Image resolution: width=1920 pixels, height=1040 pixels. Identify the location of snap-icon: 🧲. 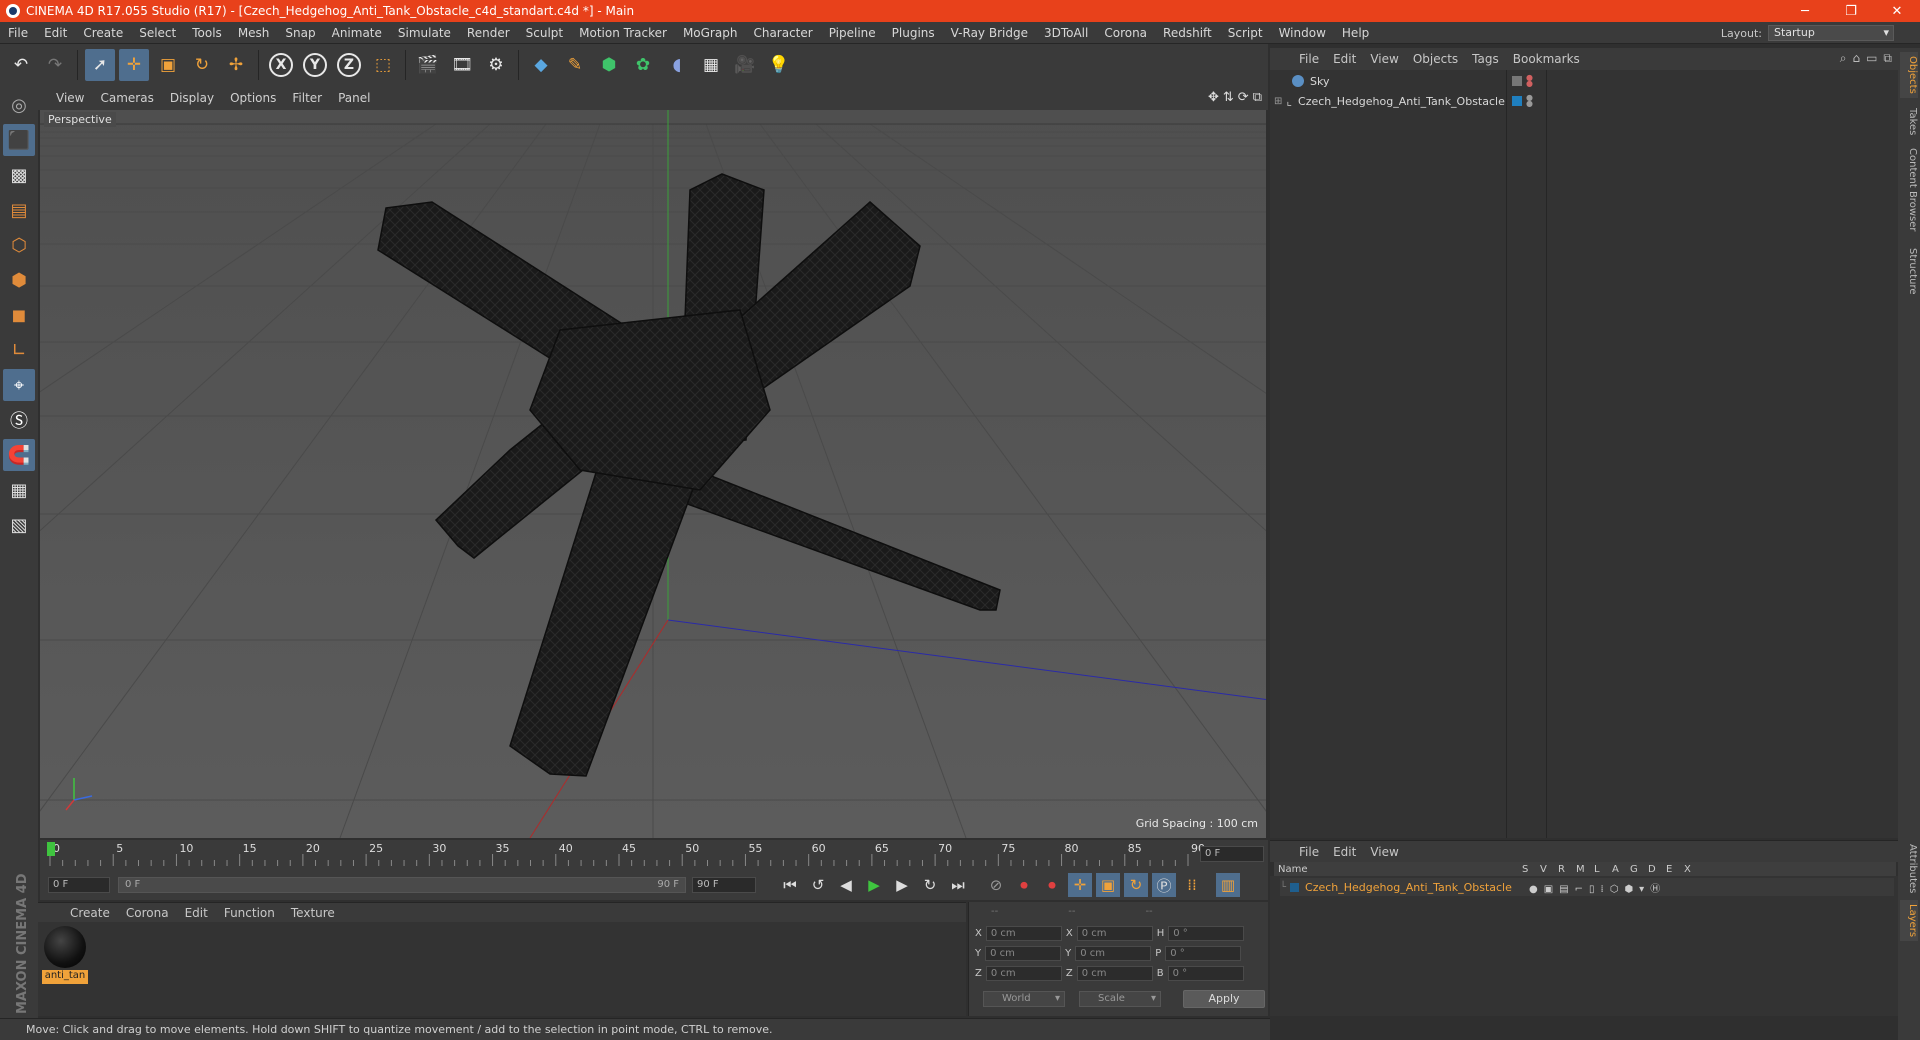
(19, 455).